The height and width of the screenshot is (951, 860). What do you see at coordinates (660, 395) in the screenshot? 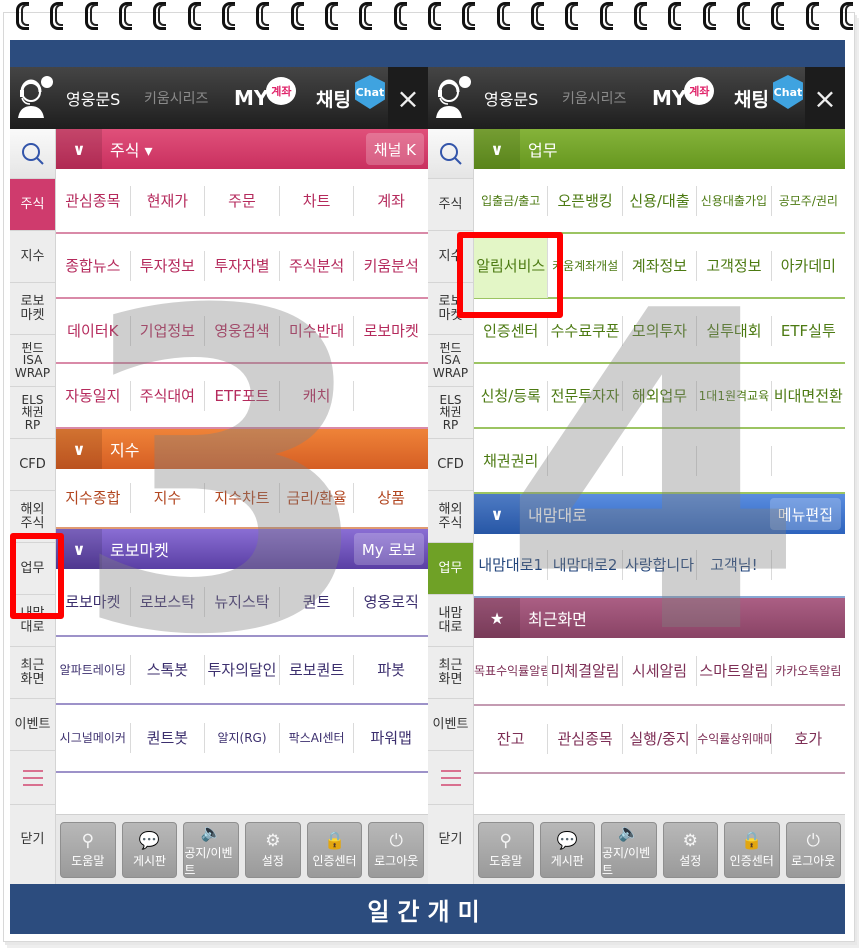
I see `menu-item: 해외업무` at bounding box center [660, 395].